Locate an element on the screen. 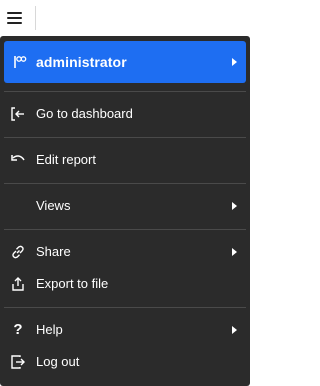 This screenshot has width=320, height=386. user-menu-item: administrator is located at coordinates (125, 62).